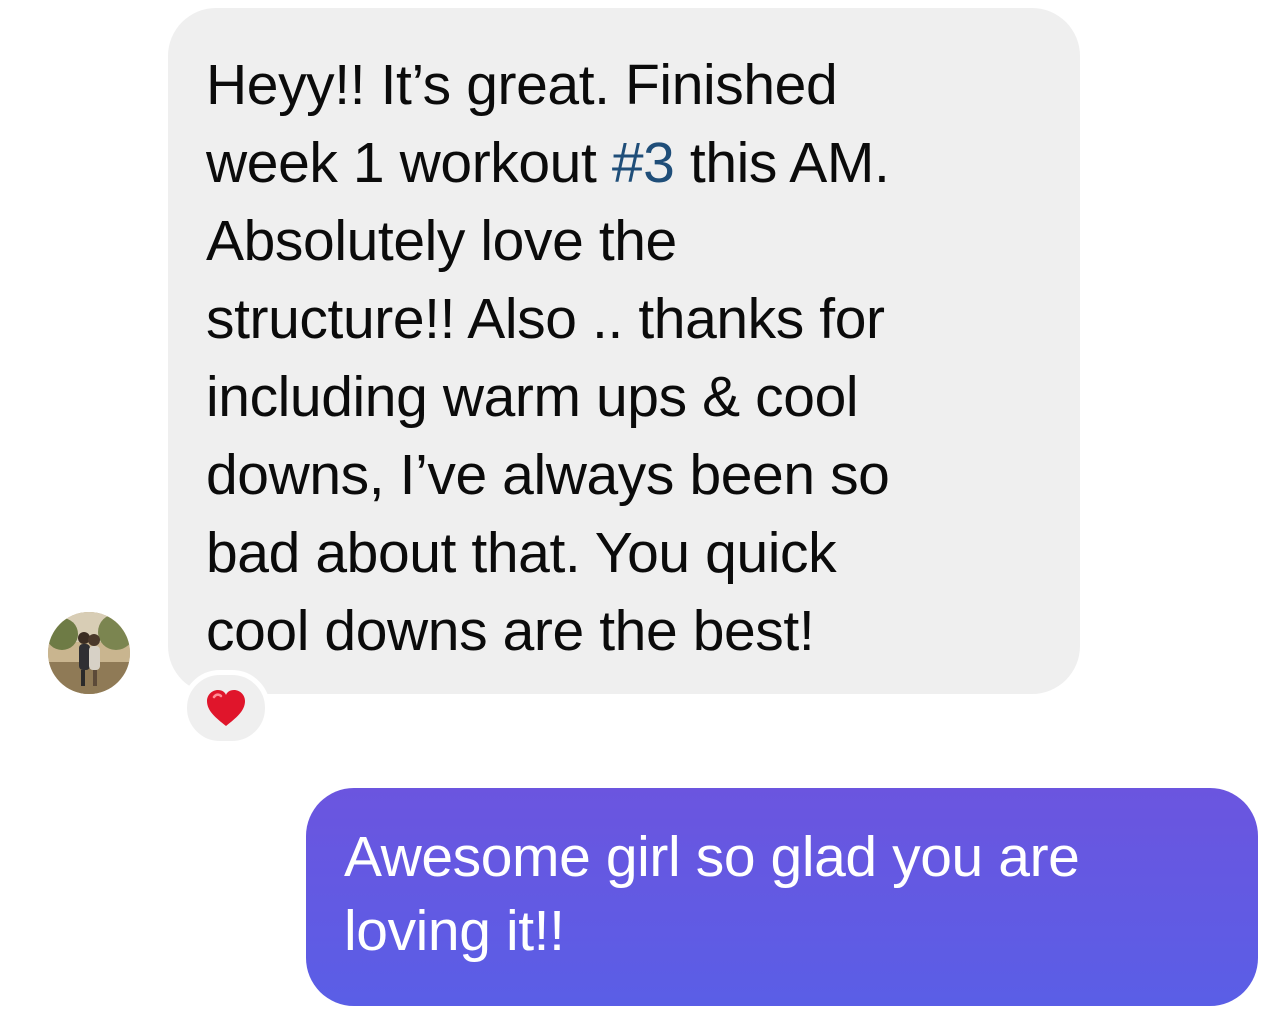  I want to click on sender-avatar, so click(89, 653).